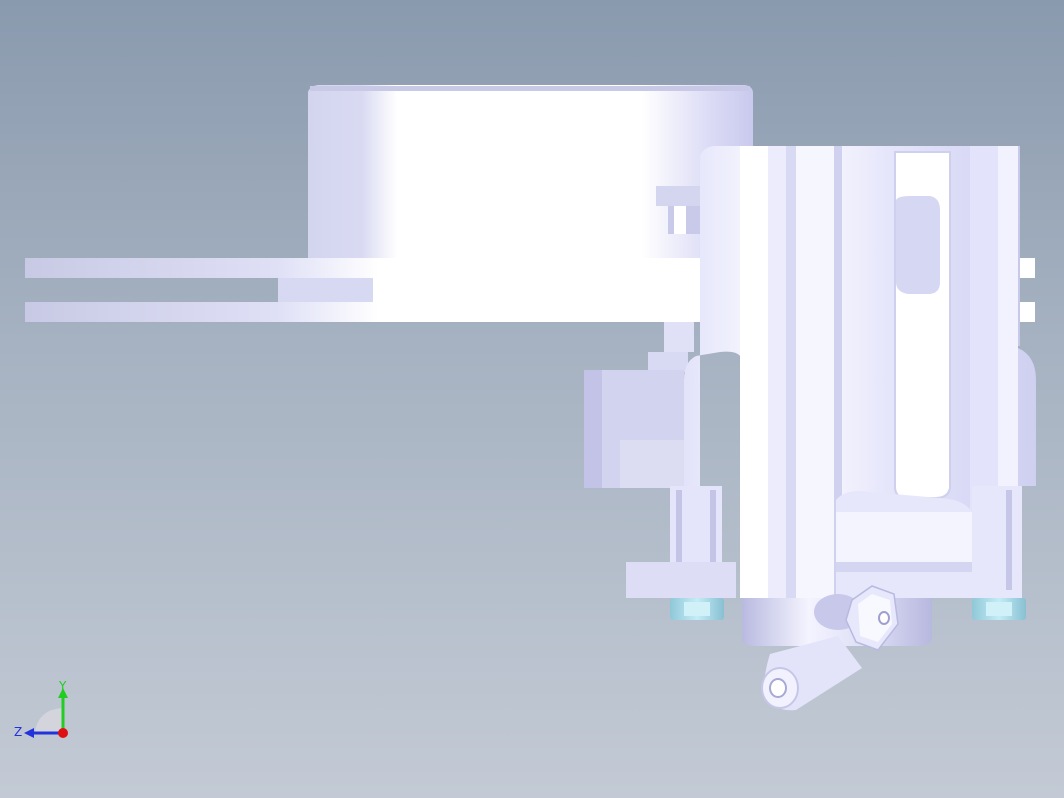 The image size is (1064, 798). Describe the element at coordinates (18, 732) in the screenshot. I see `z-axis-label: Z` at that location.